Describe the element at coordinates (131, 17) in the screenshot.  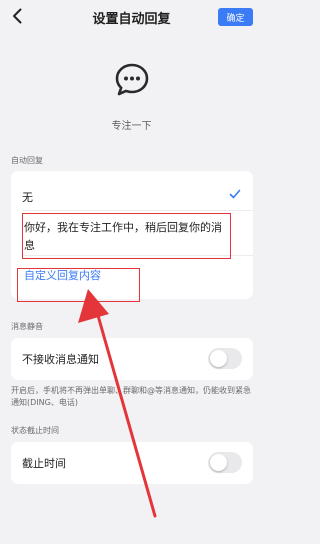
I see `navigation-bar: 设置自动回复 确定` at that location.